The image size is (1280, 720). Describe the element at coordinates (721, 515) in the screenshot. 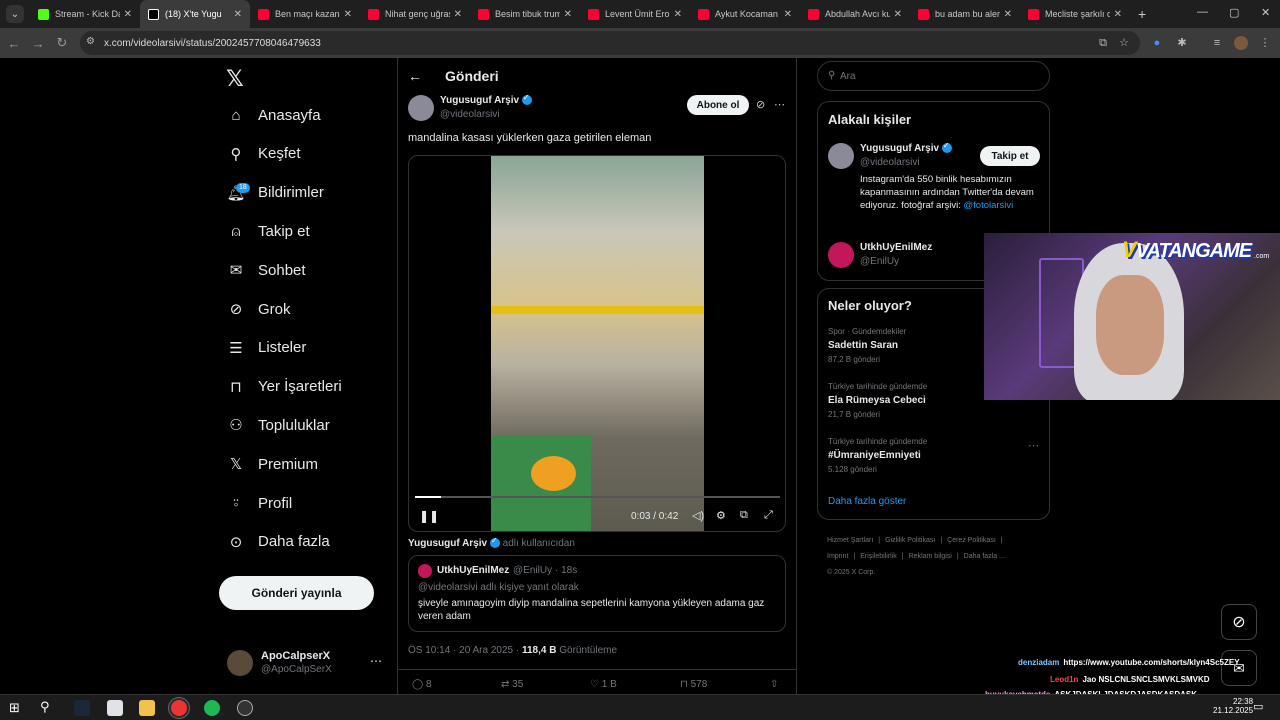

I see `video-settings-icon: ⚙` at that location.